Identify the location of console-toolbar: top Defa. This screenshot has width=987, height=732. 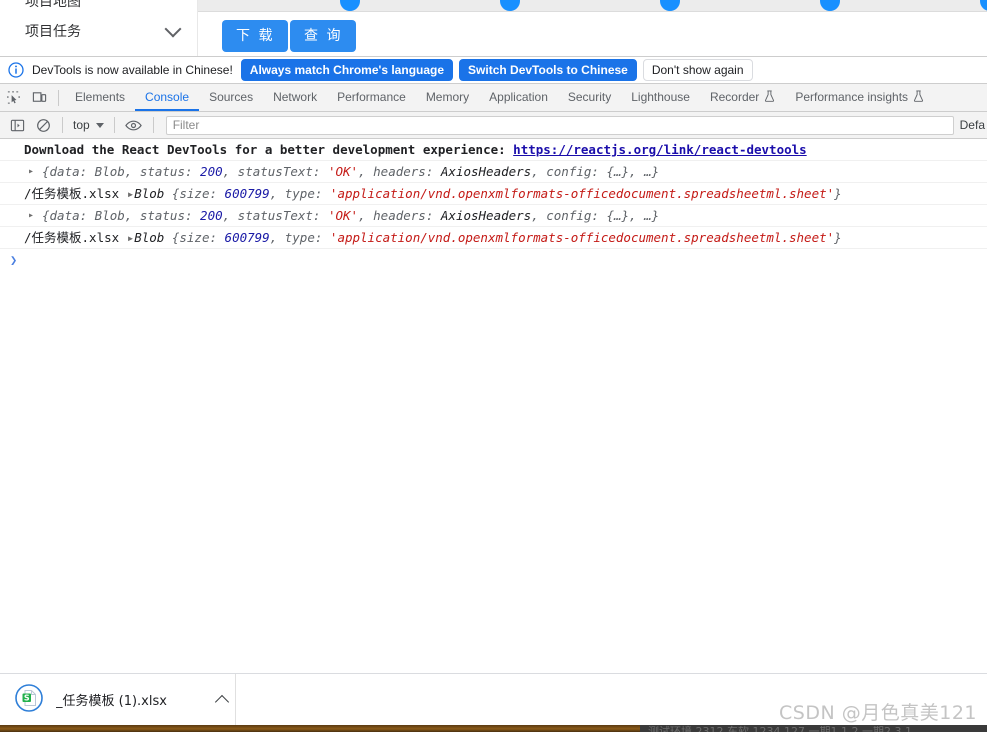
(493, 125).